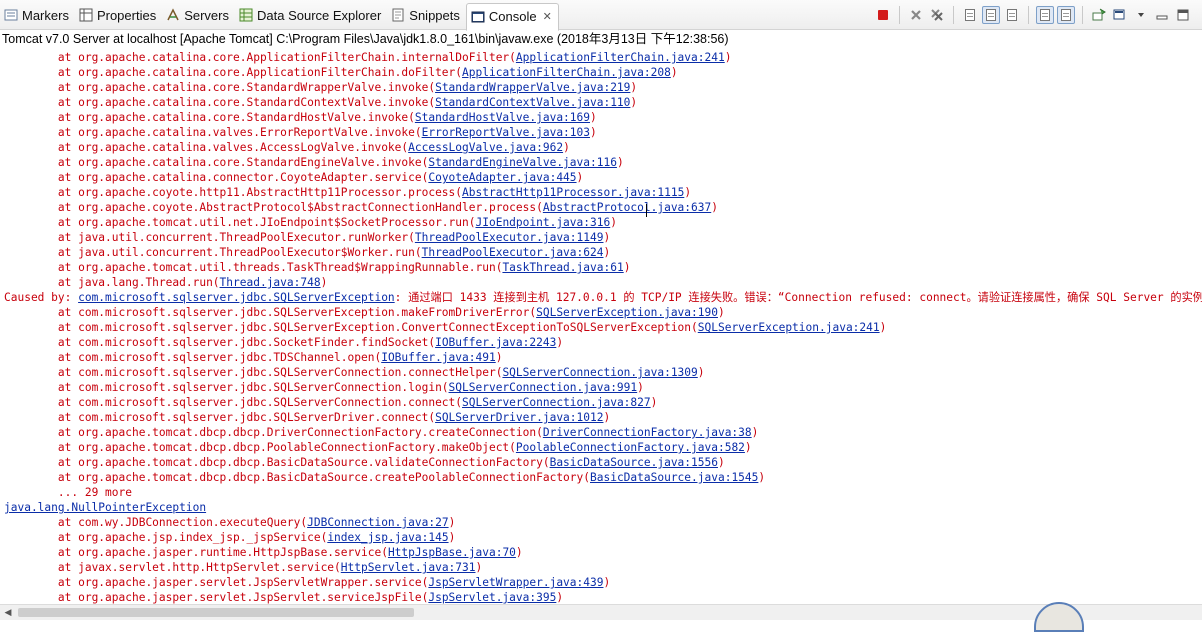  Describe the element at coordinates (1099, 15) in the screenshot. I see `pin-console-button` at that location.